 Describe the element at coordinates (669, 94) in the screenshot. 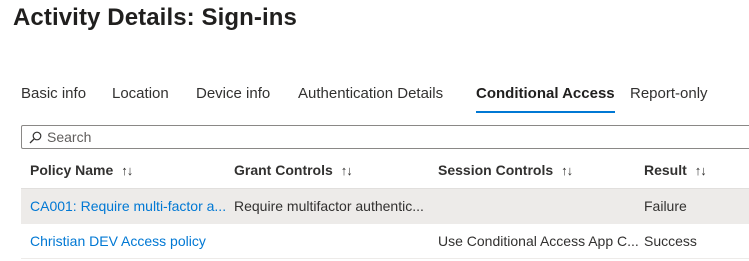

I see `tab-report-only: Report-only` at that location.